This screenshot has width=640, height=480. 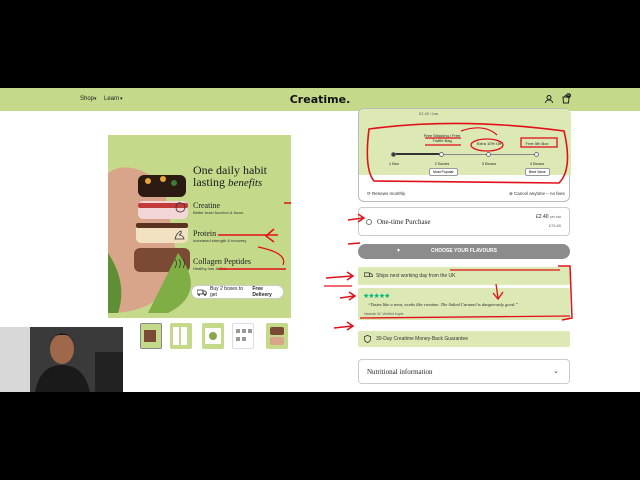 I want to click on image-thumbnails, so click(x=199, y=337).